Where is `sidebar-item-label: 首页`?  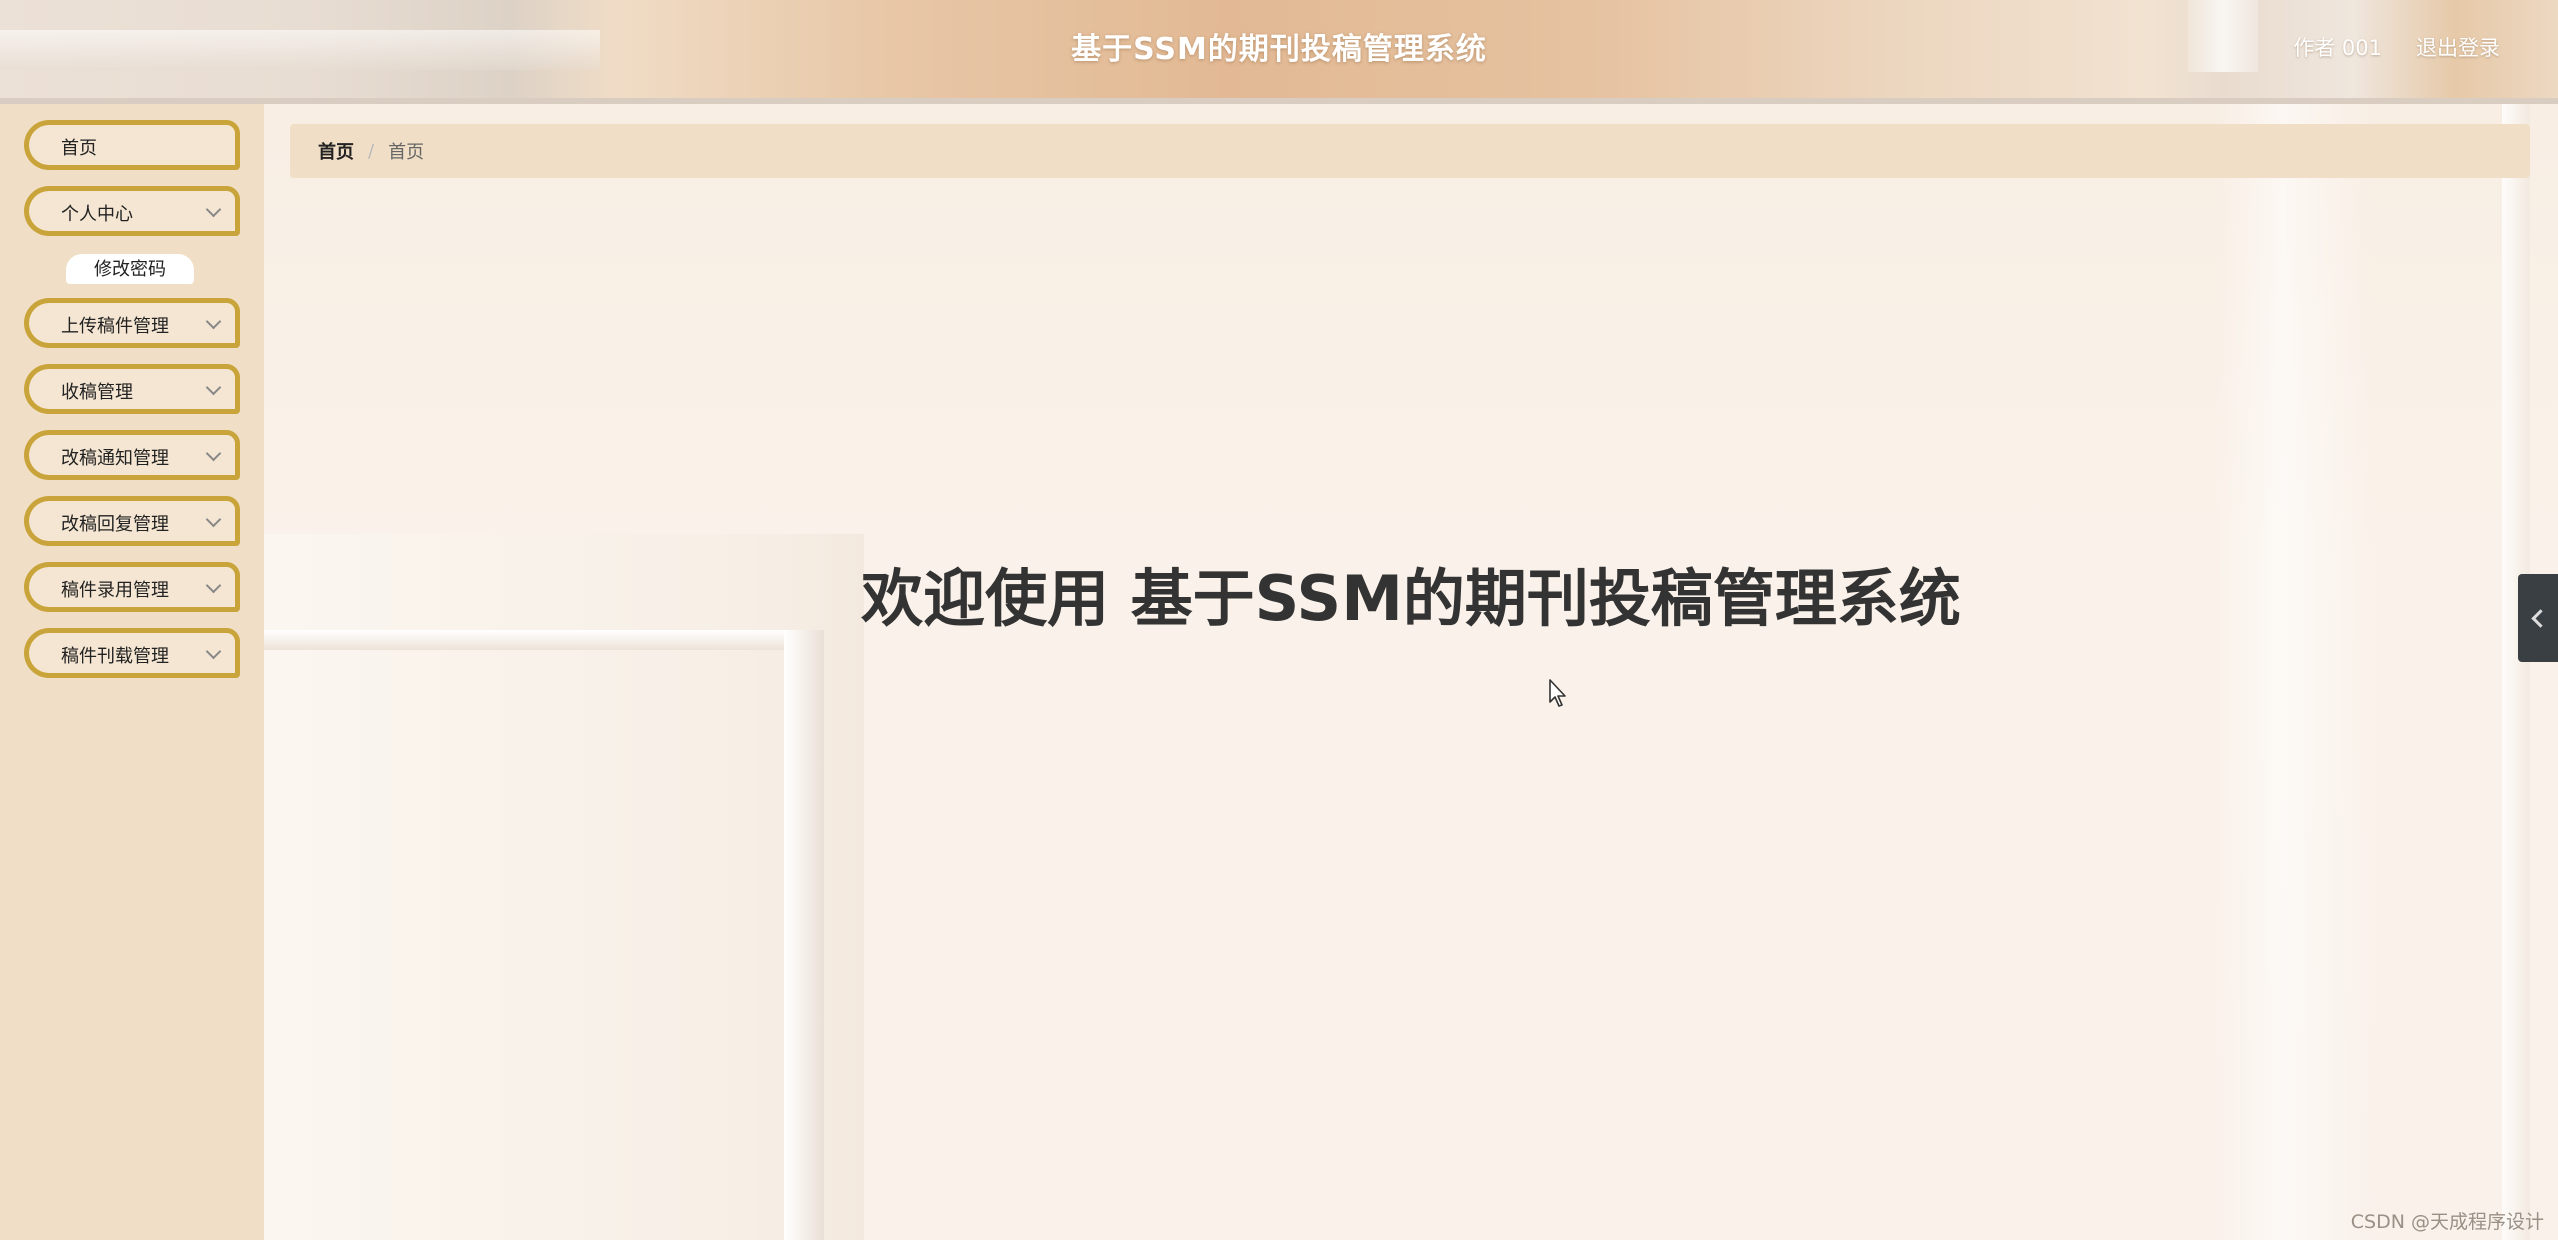
sidebar-item-label: 首页 is located at coordinates (79, 148).